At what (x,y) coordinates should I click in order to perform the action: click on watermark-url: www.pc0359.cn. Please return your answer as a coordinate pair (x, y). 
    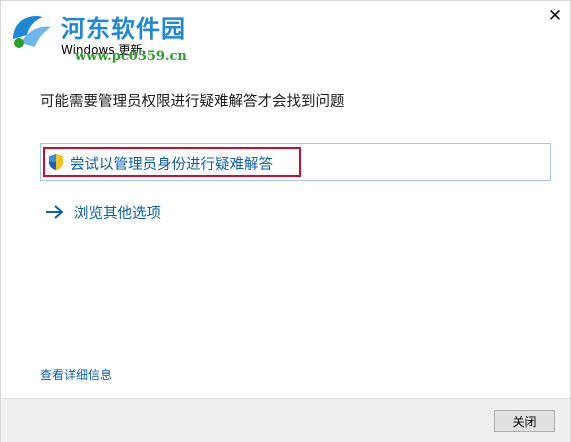
    Looking at the image, I should click on (131, 56).